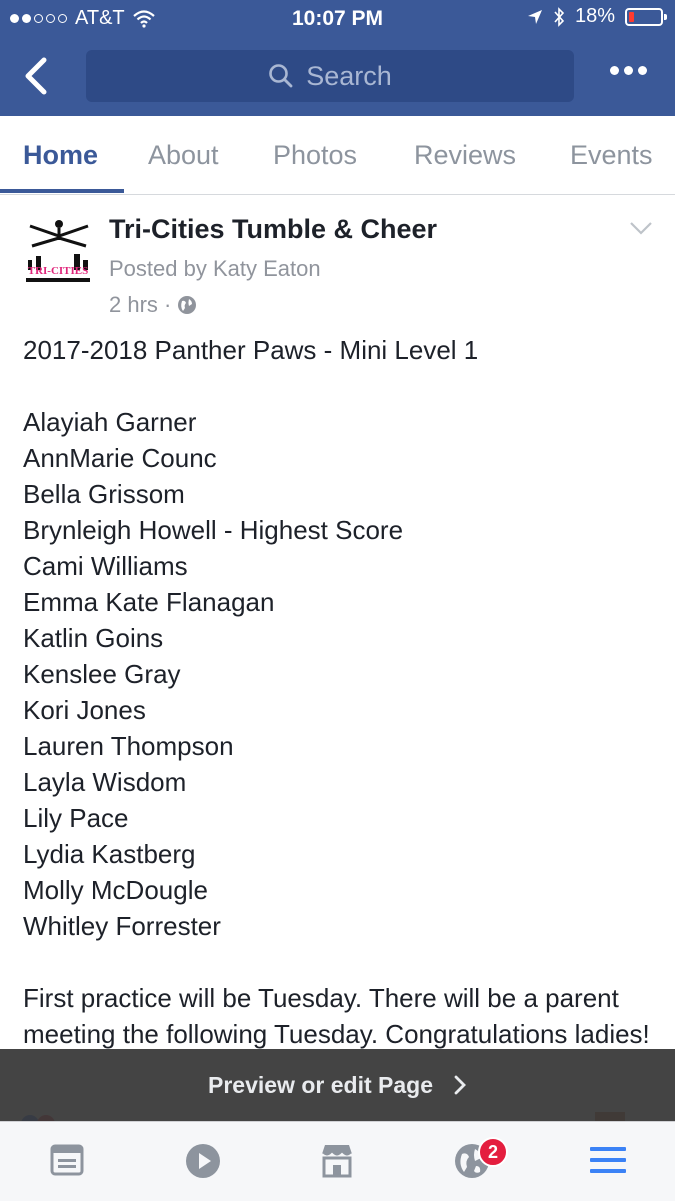 The height and width of the screenshot is (1201, 675). What do you see at coordinates (140, 304) in the screenshot?
I see `post-time-label: 2 hrs ·` at bounding box center [140, 304].